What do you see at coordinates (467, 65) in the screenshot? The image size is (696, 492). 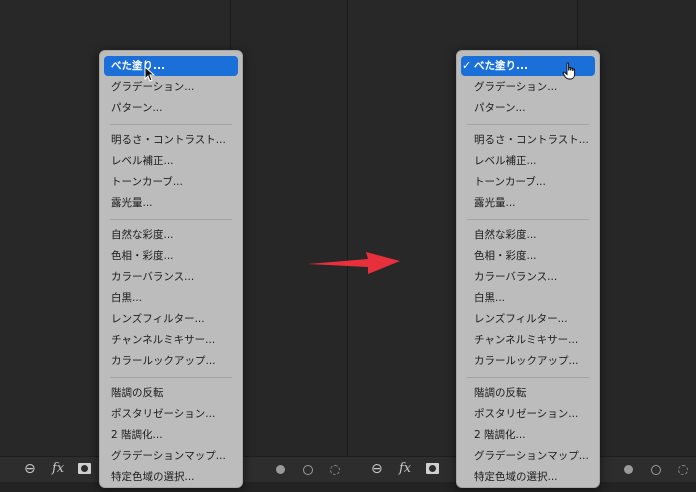 I see `checkmark-icon: ✓` at bounding box center [467, 65].